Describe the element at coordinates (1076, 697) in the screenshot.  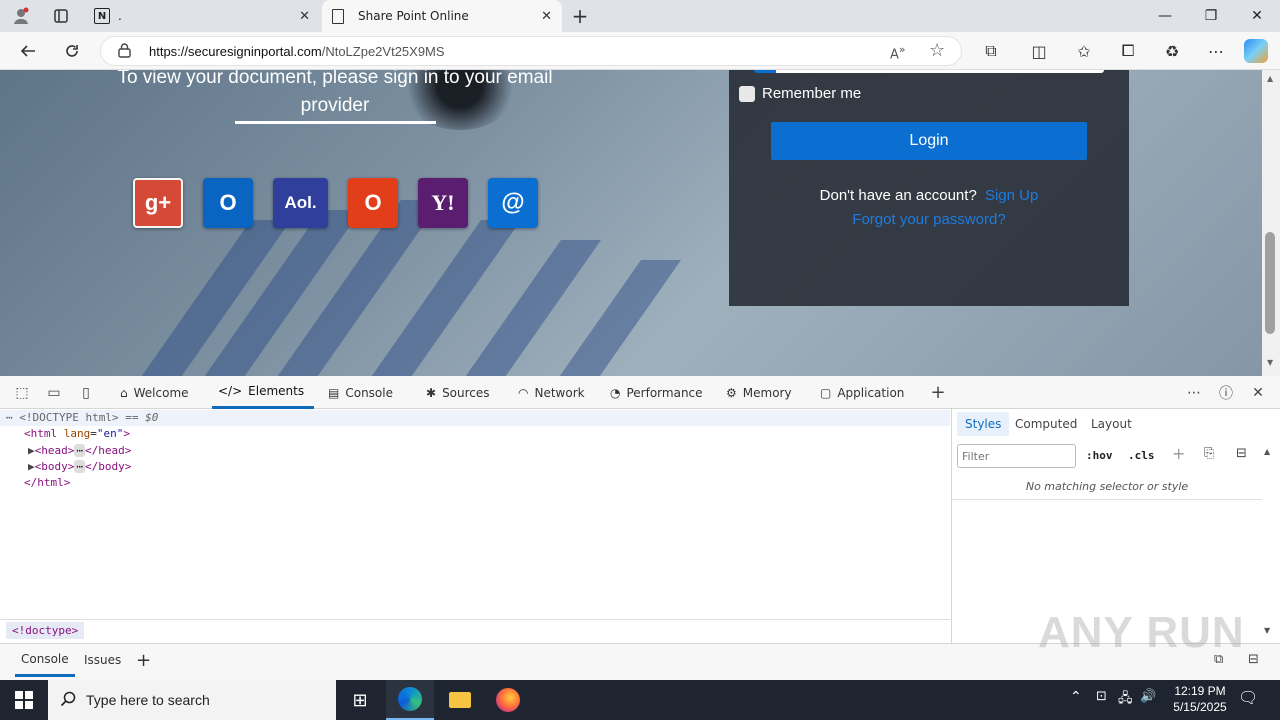
I see `show-hidden-icons: ⌃` at that location.